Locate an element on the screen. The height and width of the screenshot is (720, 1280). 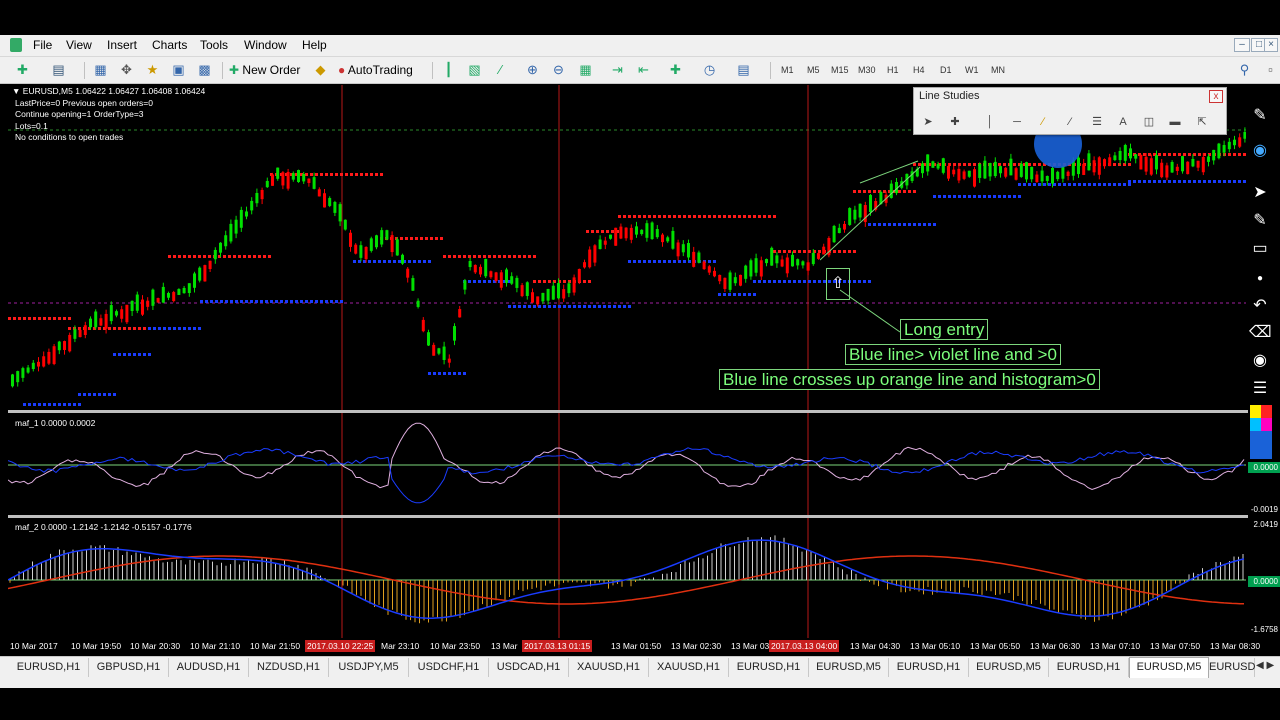
tf-h1: H1 is located at coordinates (893, 70).